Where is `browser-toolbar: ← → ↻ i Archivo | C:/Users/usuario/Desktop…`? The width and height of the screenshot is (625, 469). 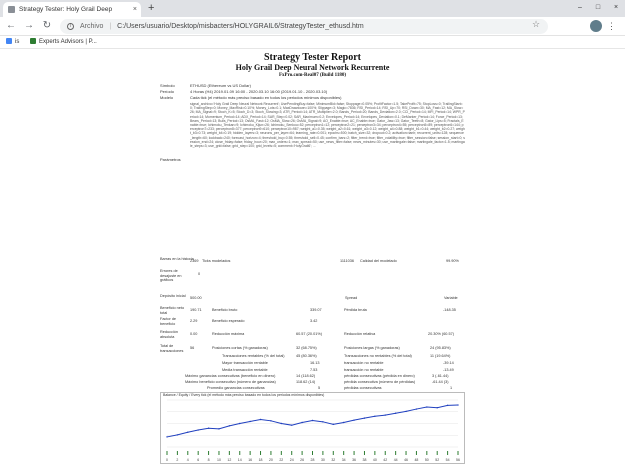
browser-toolbar: ← → ↻ i Archivo | C:/Users/usuario/Desktop… is located at coordinates (312, 26).